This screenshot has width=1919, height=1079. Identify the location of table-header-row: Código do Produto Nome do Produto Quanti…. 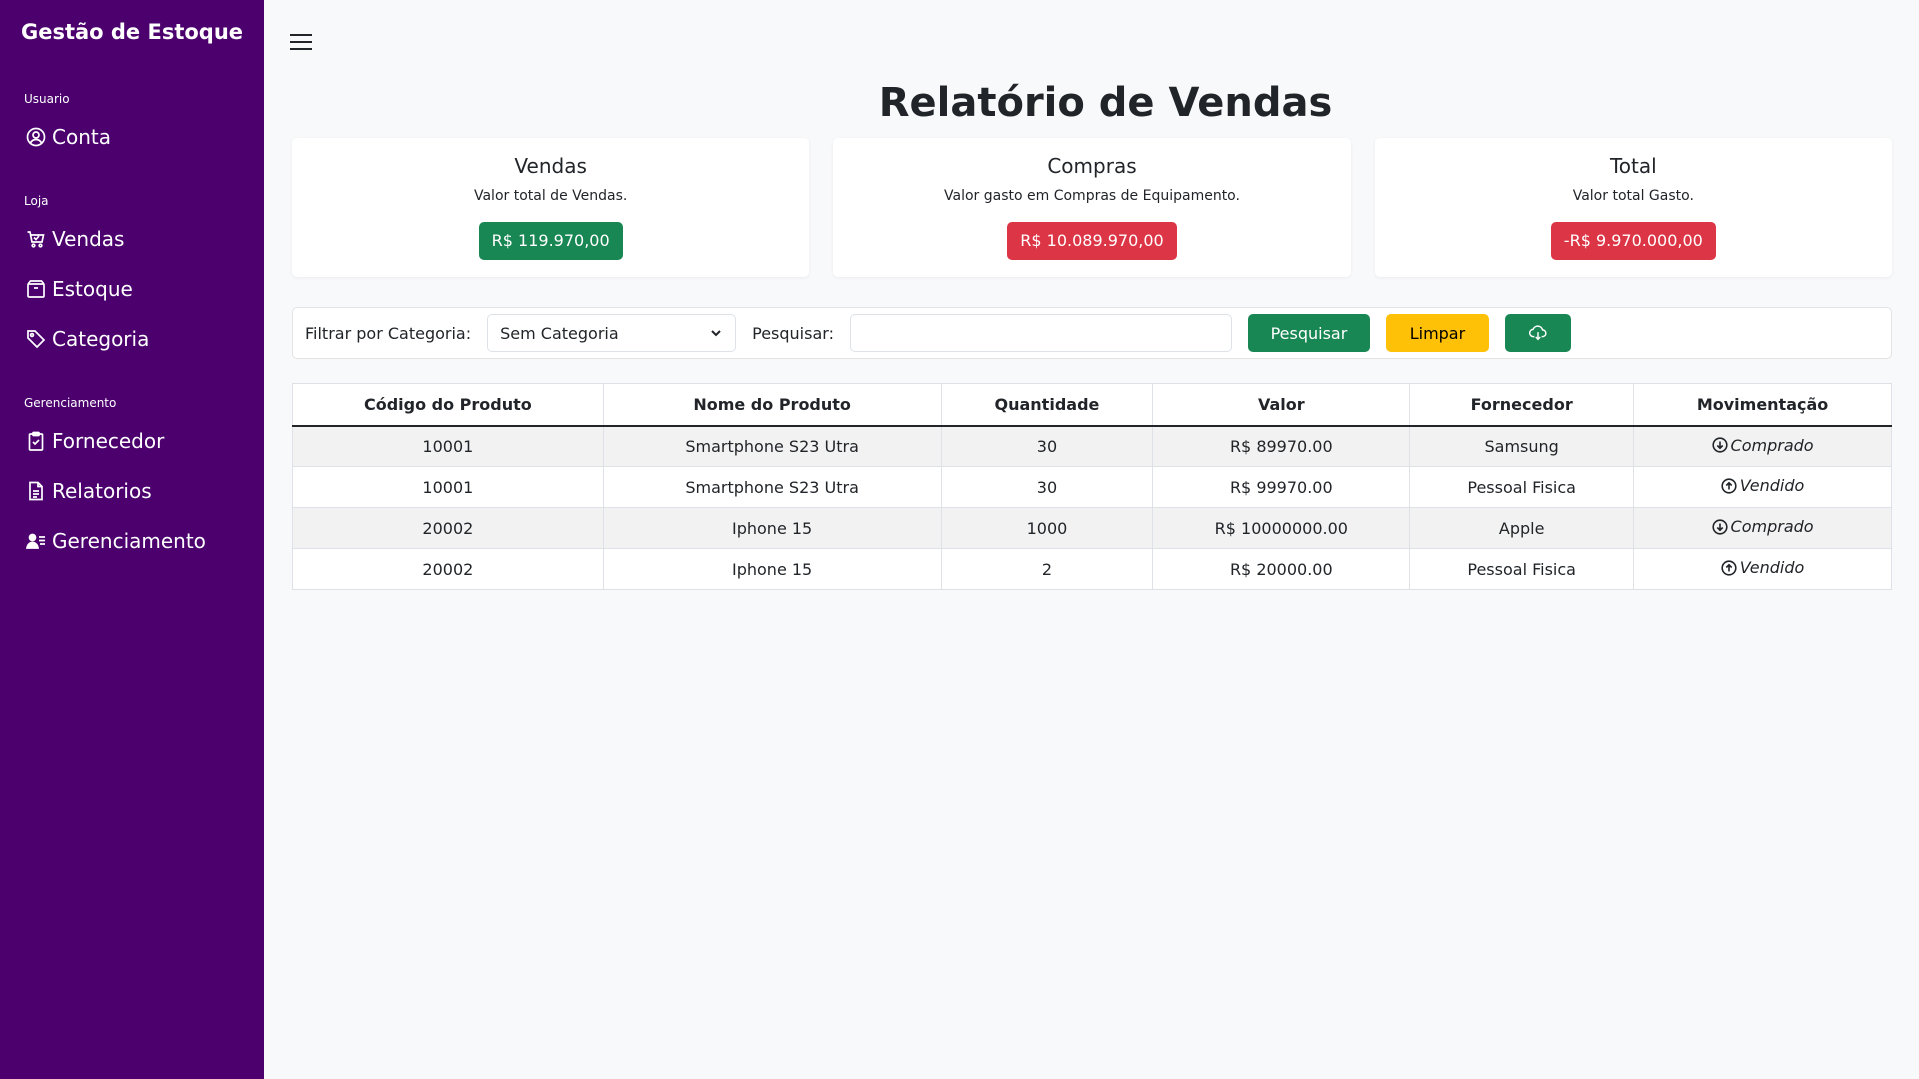
(1092, 405).